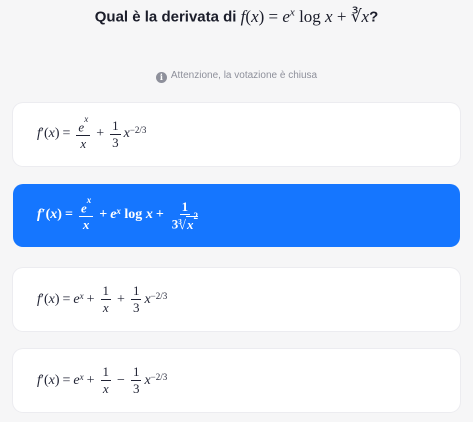 Image resolution: width=473 pixels, height=422 pixels. What do you see at coordinates (165, 17) in the screenshot?
I see `question-prefix: Qual è la derivata di` at bounding box center [165, 17].